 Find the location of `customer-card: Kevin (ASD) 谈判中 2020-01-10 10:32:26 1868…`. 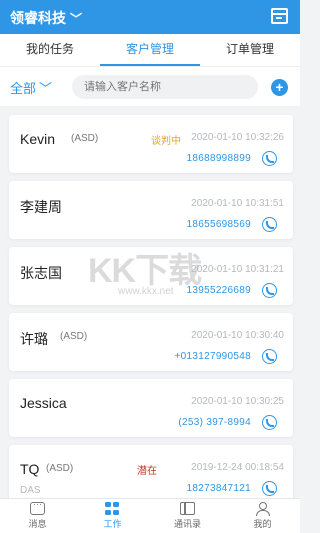

customer-card: Kevin (ASD) 谈判中 2020-01-10 10:32:26 1868… is located at coordinates (151, 144).